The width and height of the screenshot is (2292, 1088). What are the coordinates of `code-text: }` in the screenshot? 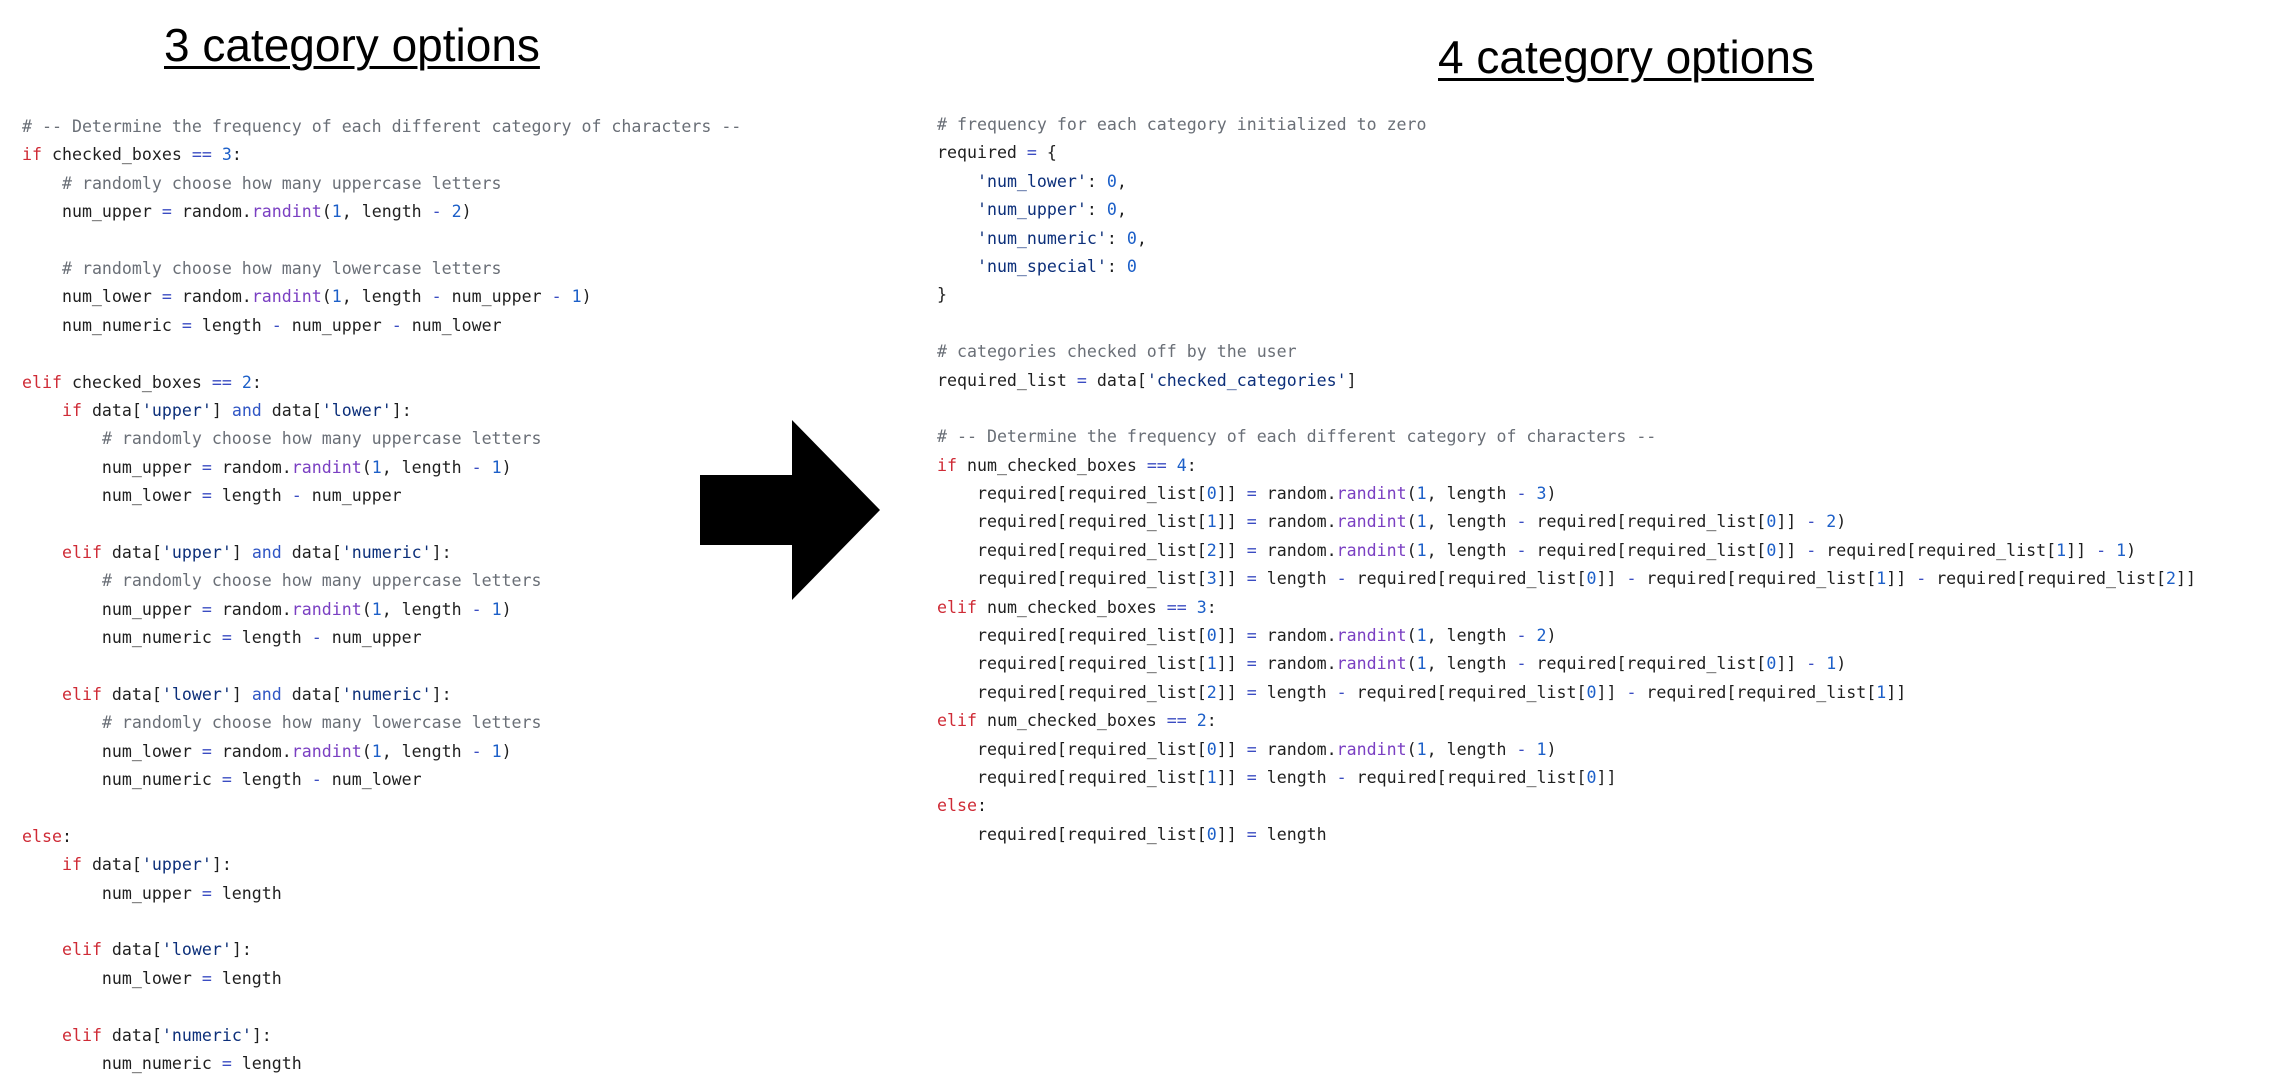 It's located at (942, 295).